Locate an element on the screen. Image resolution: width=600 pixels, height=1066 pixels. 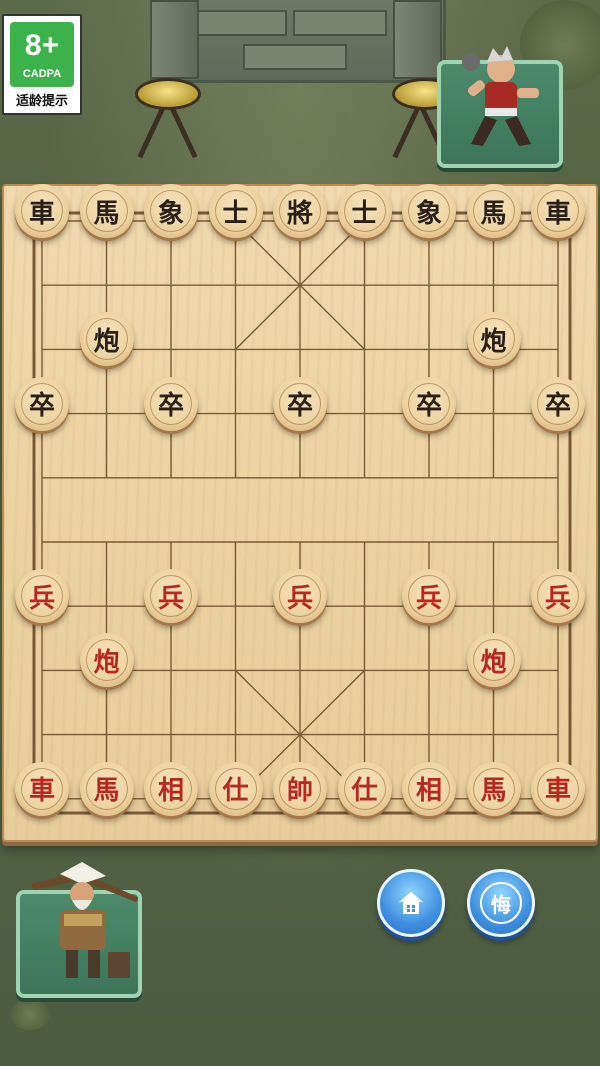
piece-label: 帥 is located at coordinates (299, 791).